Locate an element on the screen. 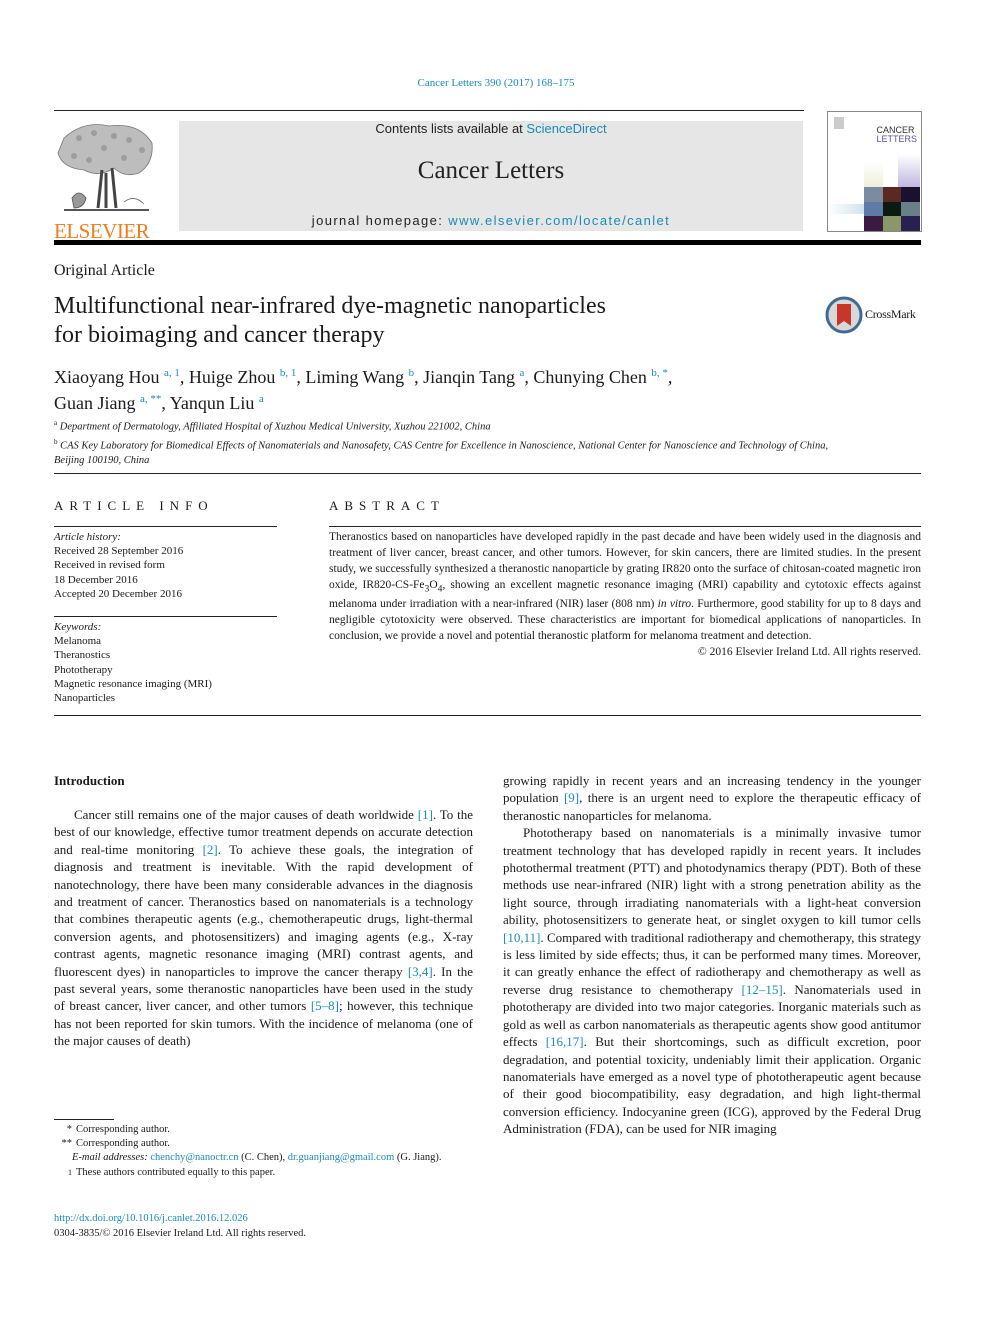 The width and height of the screenshot is (992, 1323). journal-cover-thumbnail: CANCER LETTERS is located at coordinates (874, 171).